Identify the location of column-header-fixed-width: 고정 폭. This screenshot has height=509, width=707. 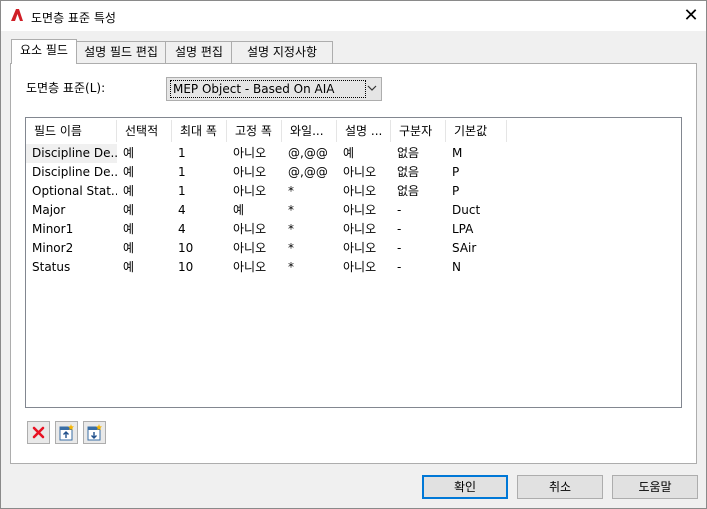
(254, 131).